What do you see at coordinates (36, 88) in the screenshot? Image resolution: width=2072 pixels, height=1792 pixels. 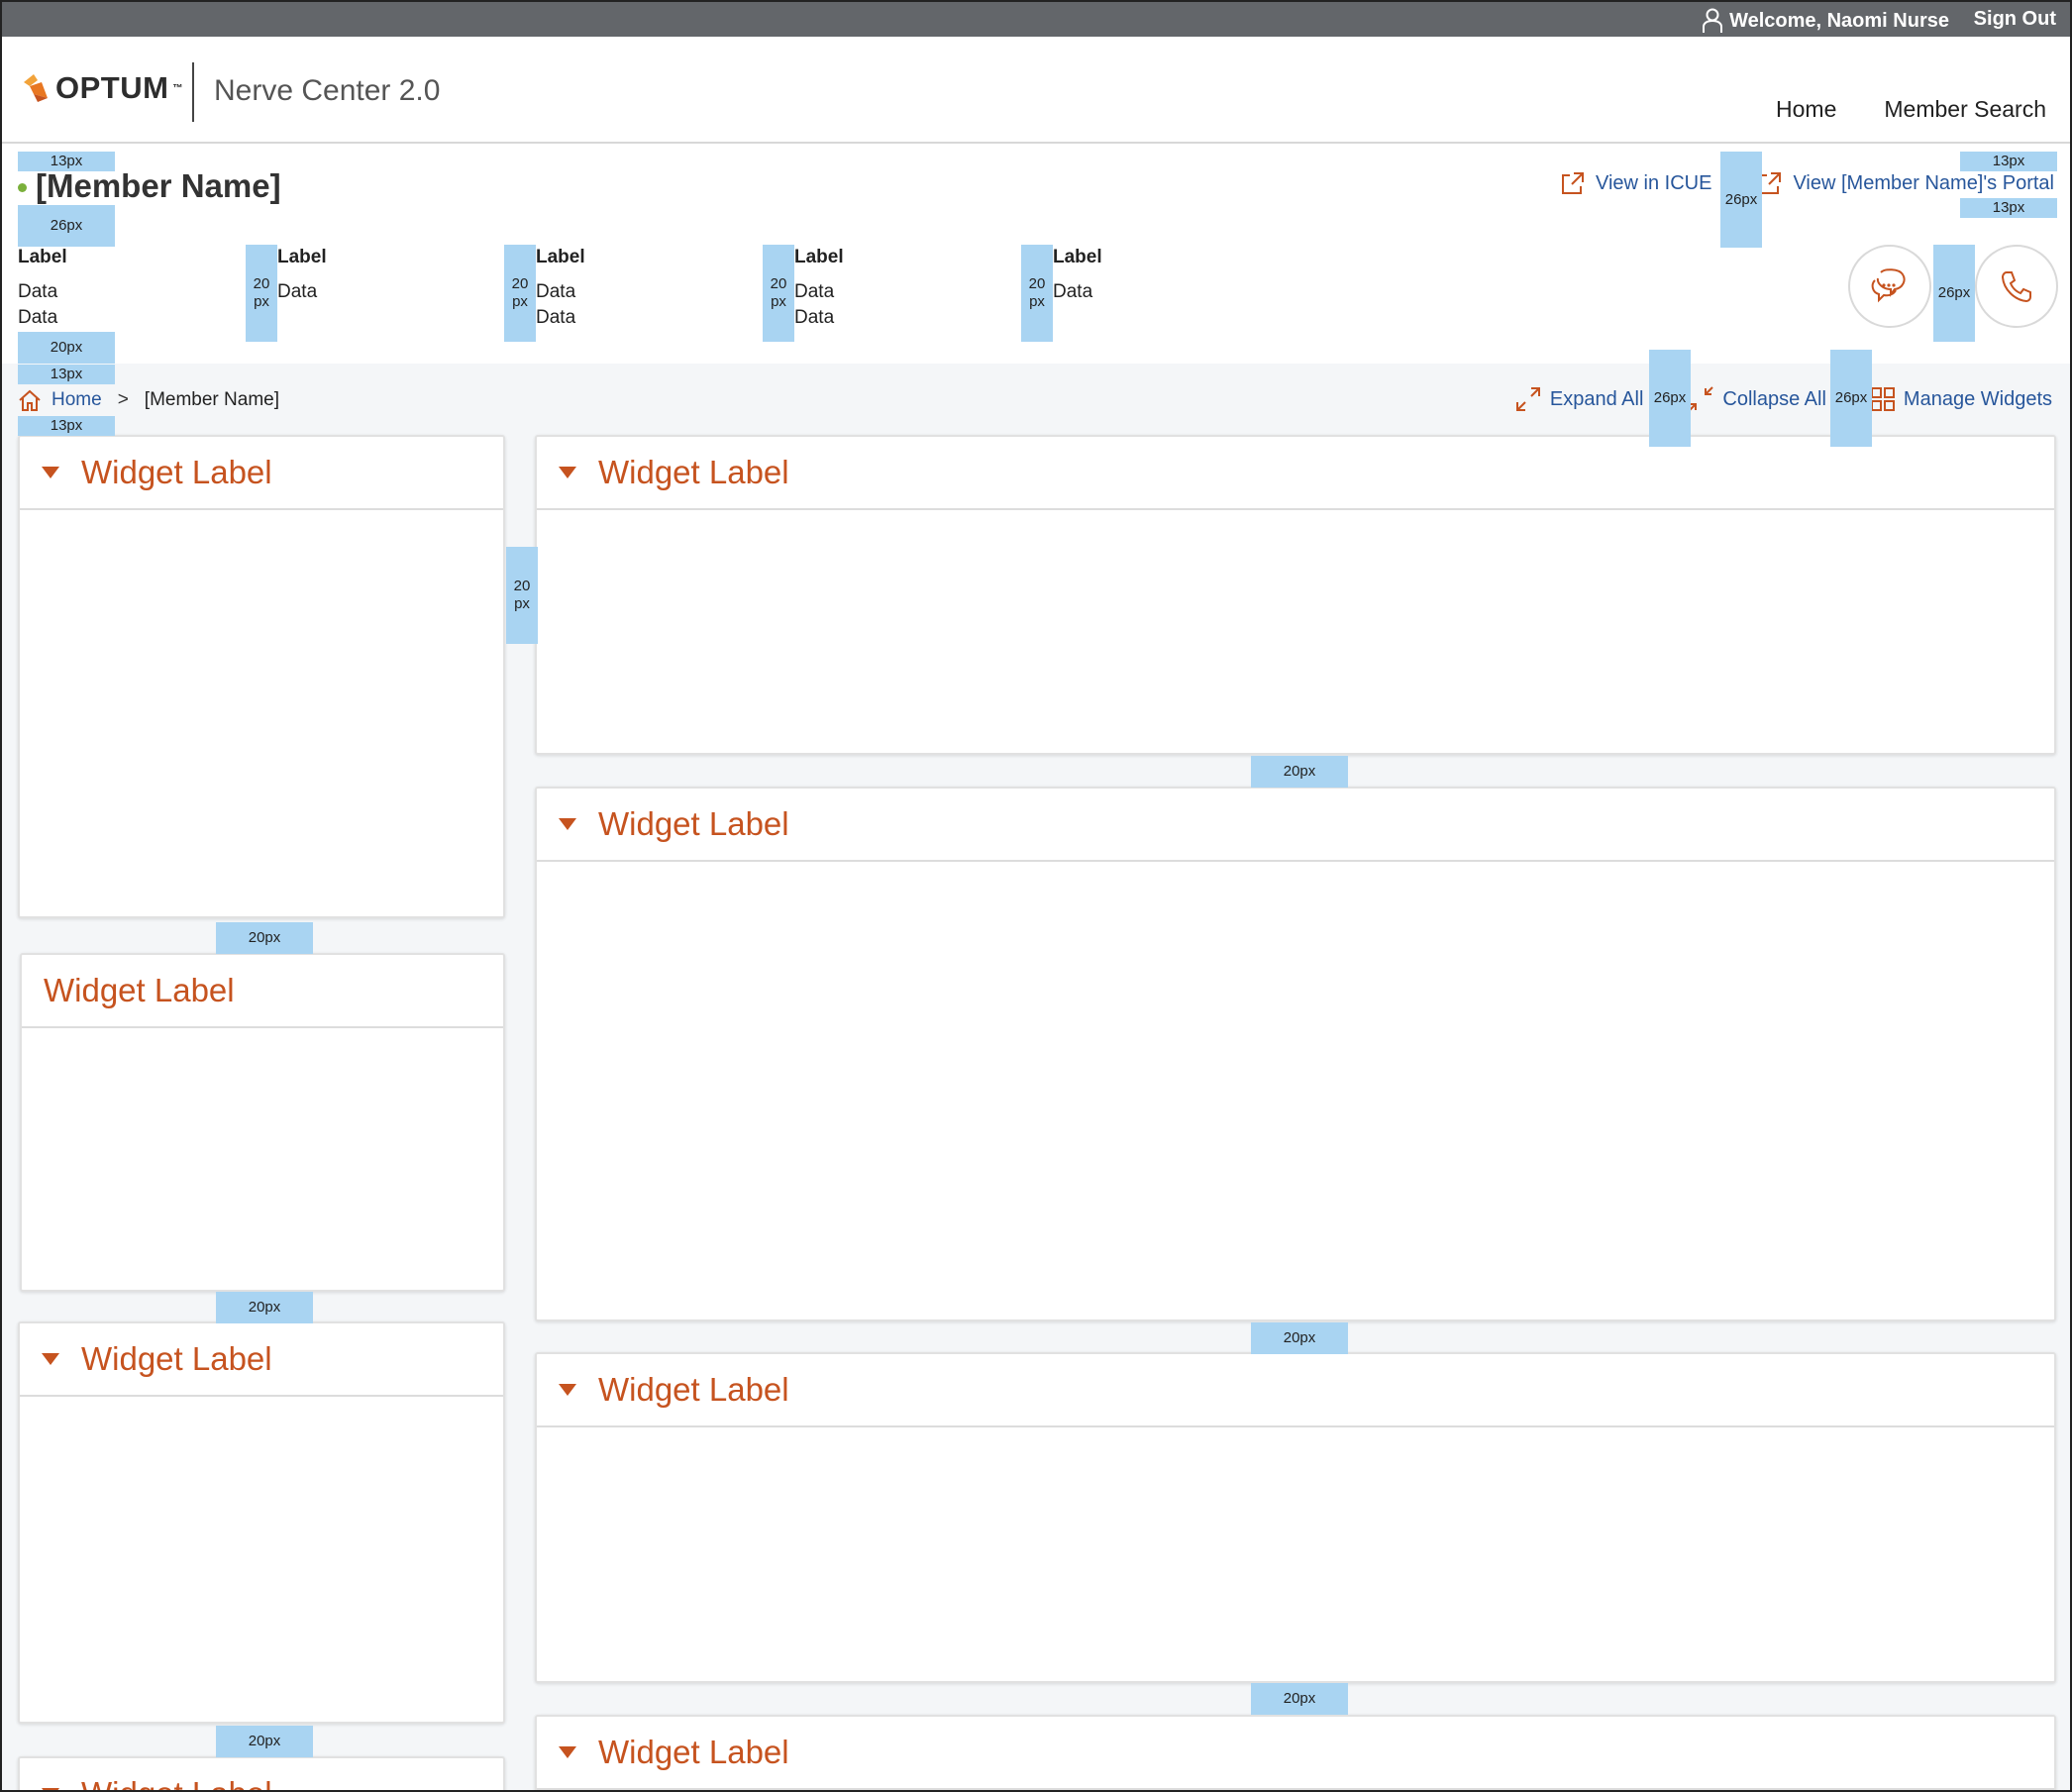 I see `optum-logo-mark-icon` at bounding box center [36, 88].